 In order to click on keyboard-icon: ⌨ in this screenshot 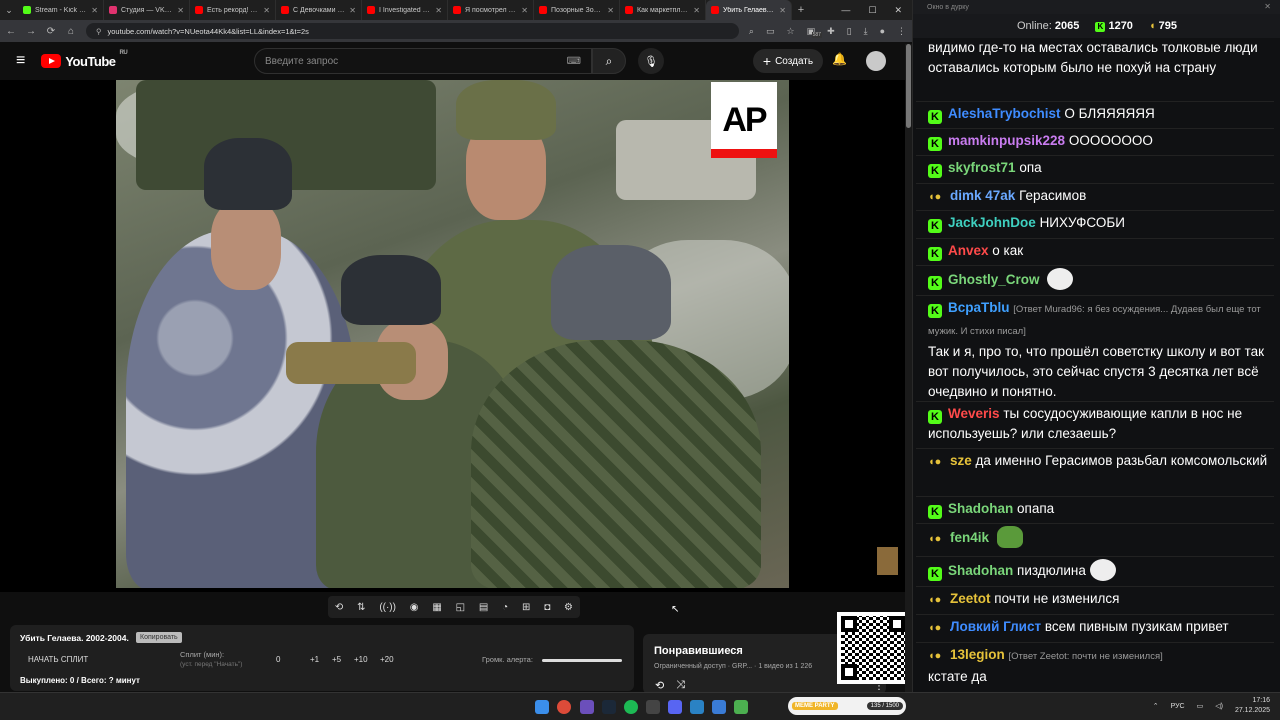, I will do `click(574, 61)`.